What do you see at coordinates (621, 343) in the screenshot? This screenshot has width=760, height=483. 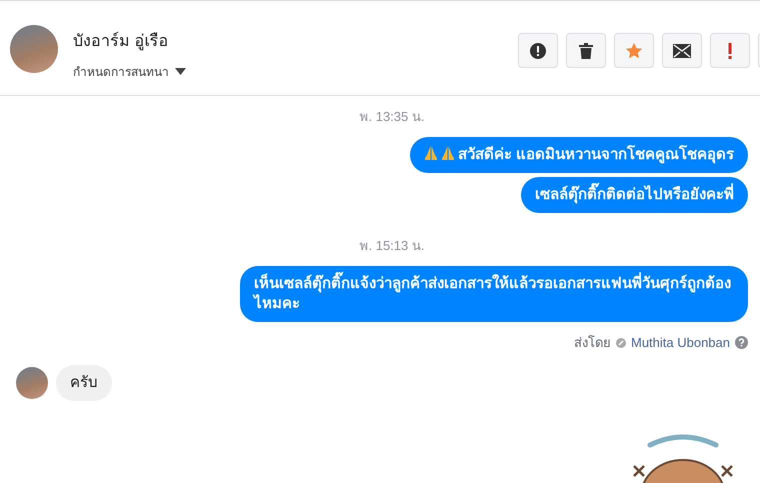 I see `verified-icon` at bounding box center [621, 343].